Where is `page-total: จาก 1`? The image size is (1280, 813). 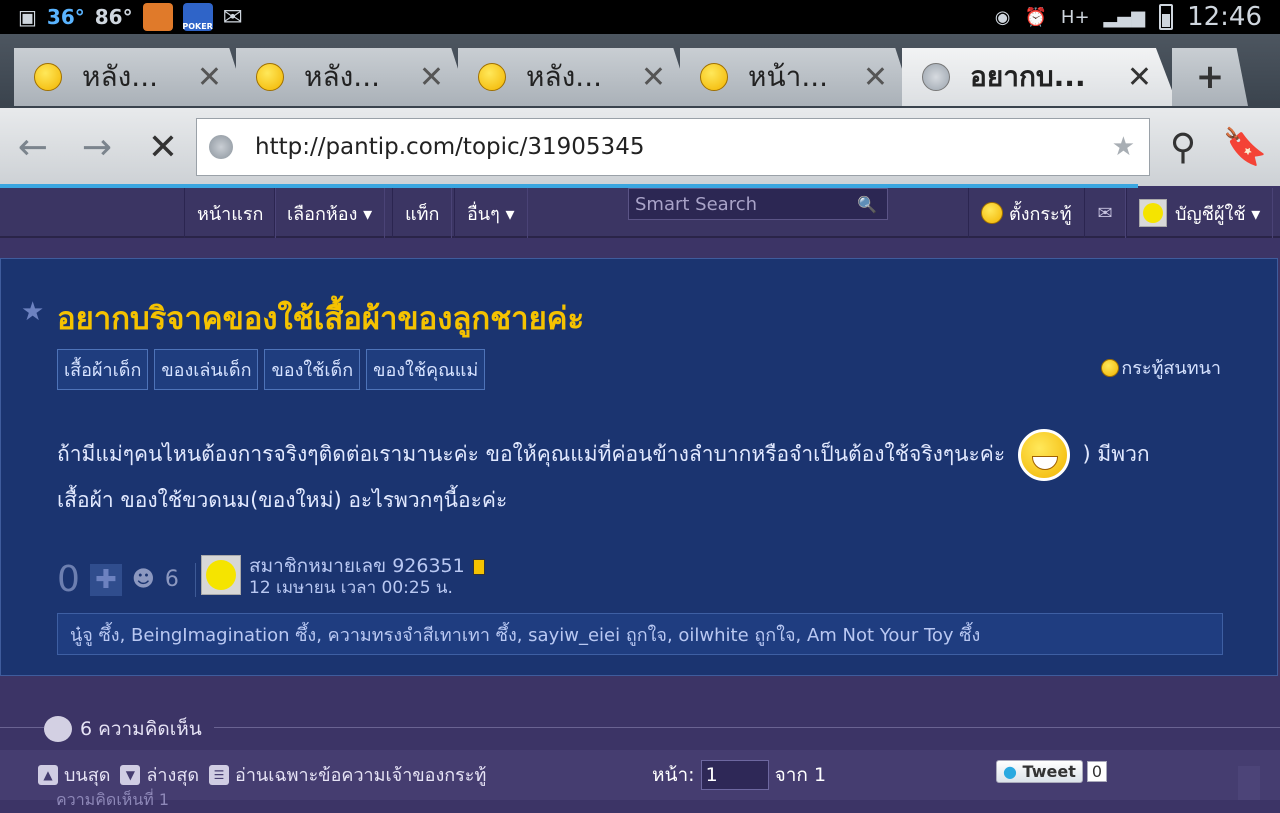 page-total: จาก 1 is located at coordinates (800, 775).